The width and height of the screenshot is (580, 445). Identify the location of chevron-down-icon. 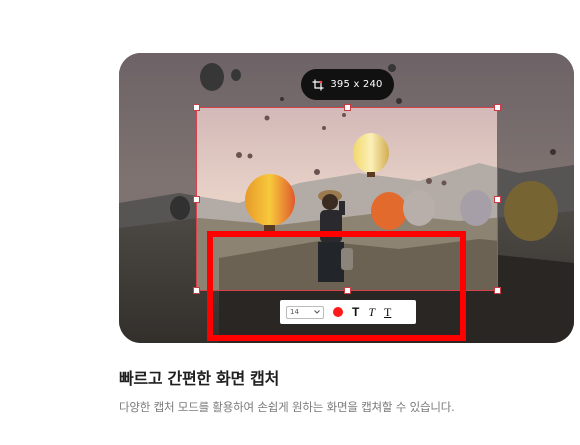
(317, 312).